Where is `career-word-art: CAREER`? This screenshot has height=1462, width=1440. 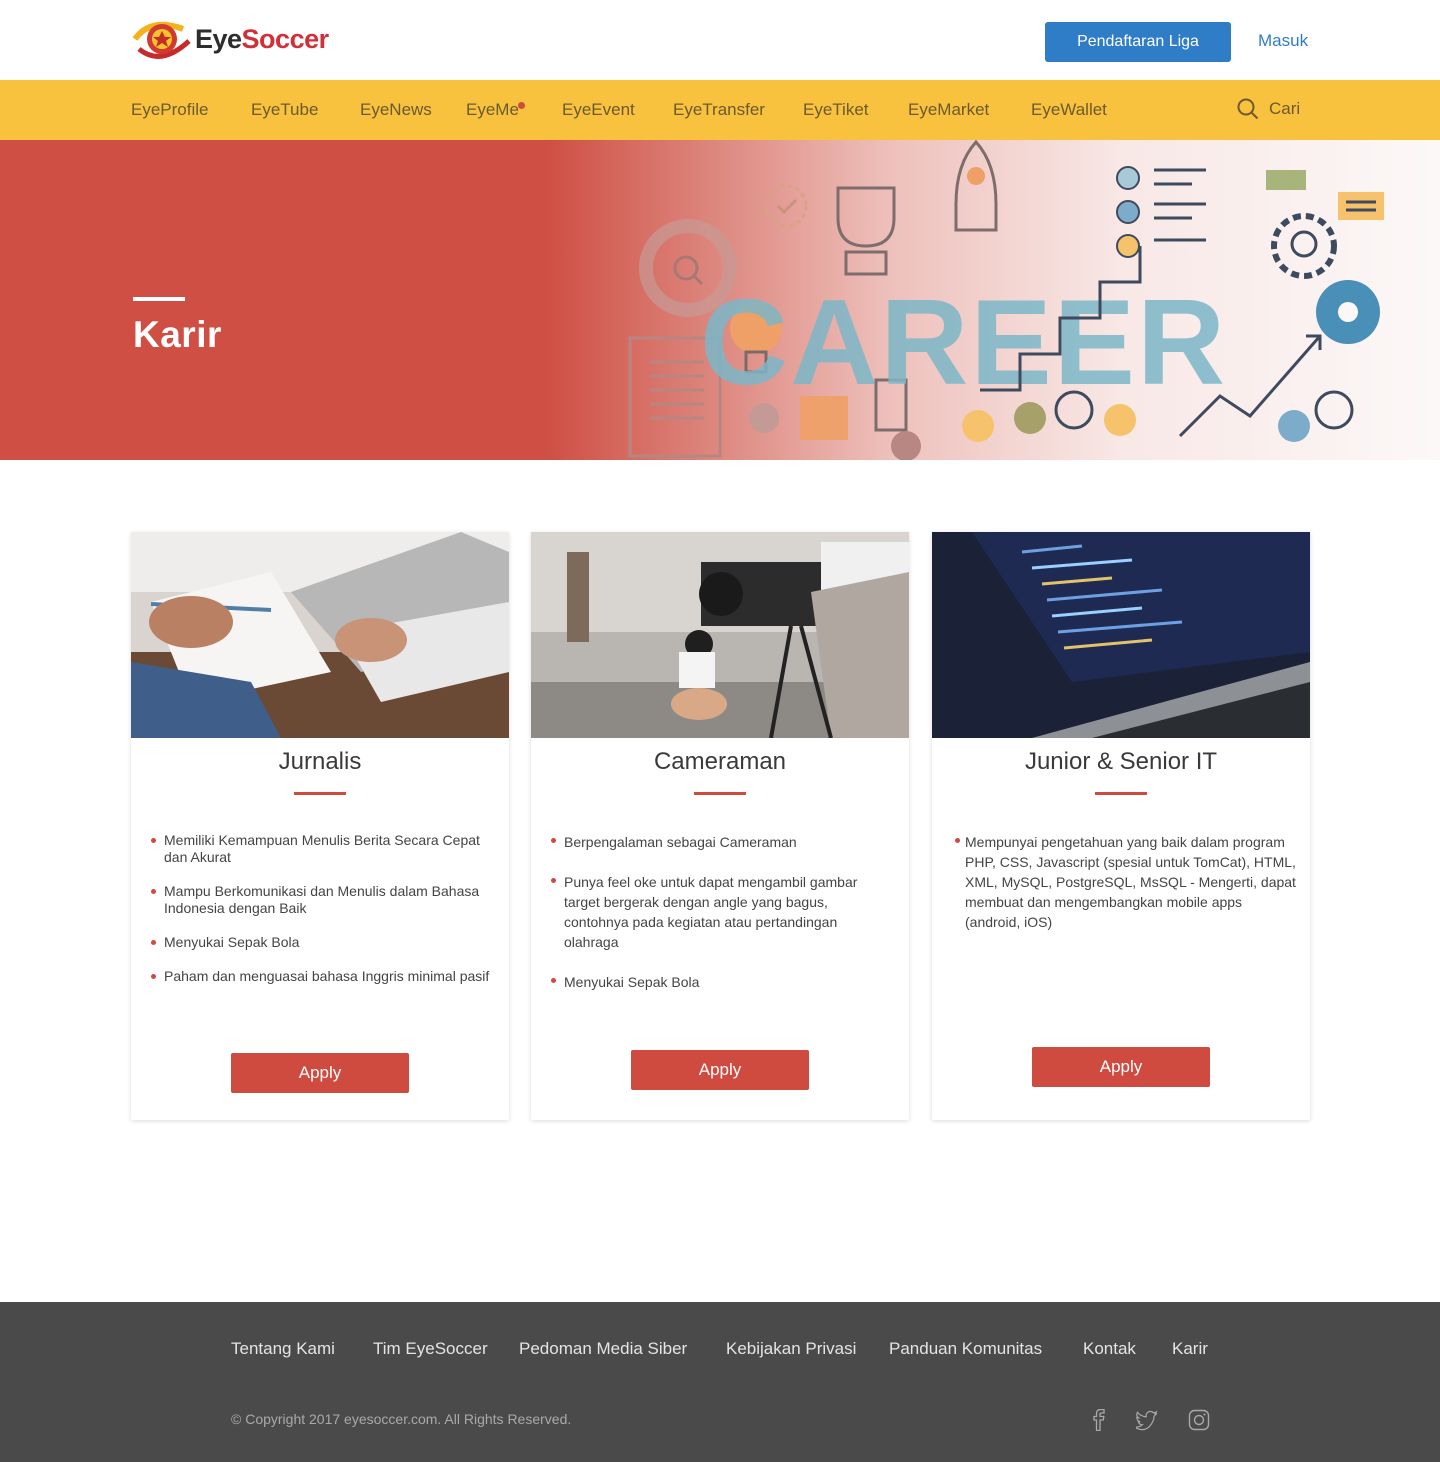 career-word-art: CAREER is located at coordinates (963, 342).